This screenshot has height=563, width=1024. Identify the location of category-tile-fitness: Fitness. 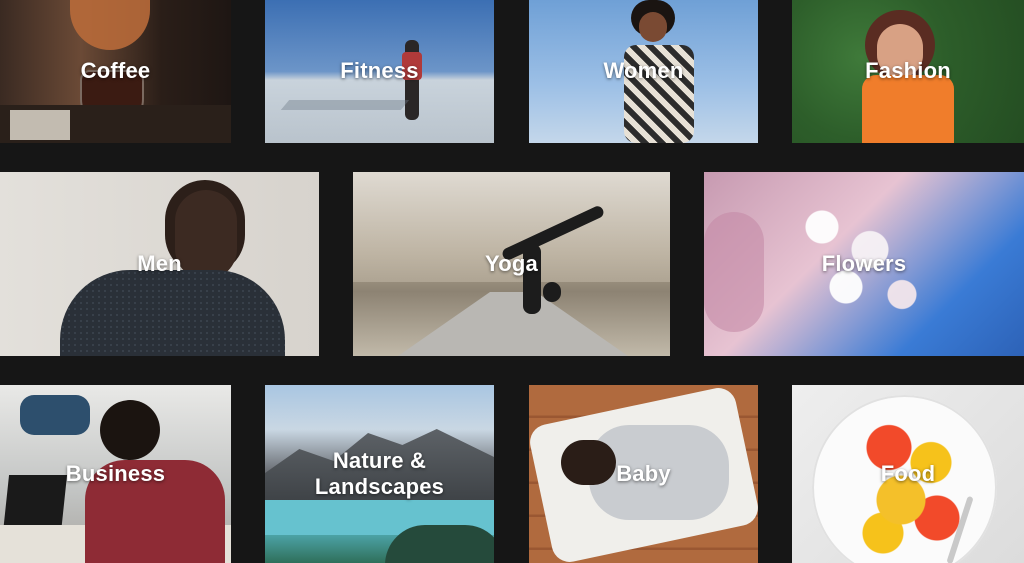
(379, 71).